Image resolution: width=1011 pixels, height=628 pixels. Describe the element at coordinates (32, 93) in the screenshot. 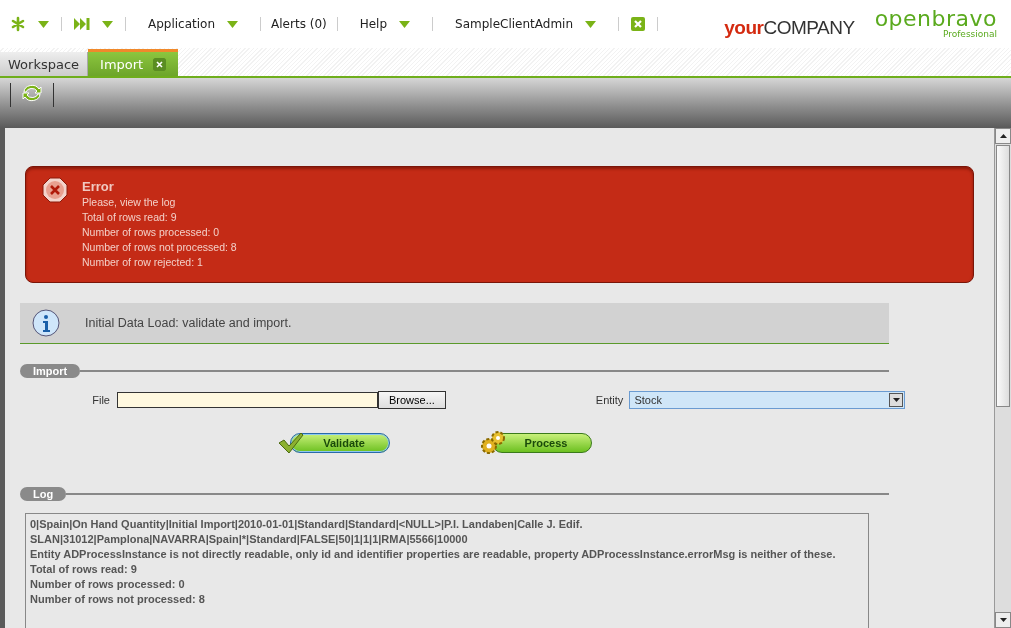

I see `refresh-icon` at that location.